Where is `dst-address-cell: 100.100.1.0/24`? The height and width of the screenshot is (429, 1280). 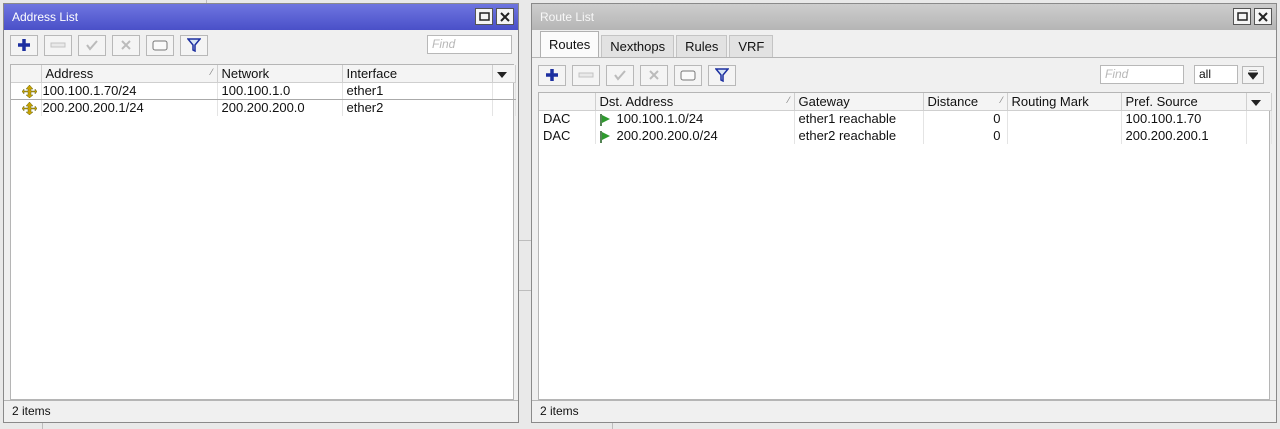 dst-address-cell: 100.100.1.0/24 is located at coordinates (695, 118).